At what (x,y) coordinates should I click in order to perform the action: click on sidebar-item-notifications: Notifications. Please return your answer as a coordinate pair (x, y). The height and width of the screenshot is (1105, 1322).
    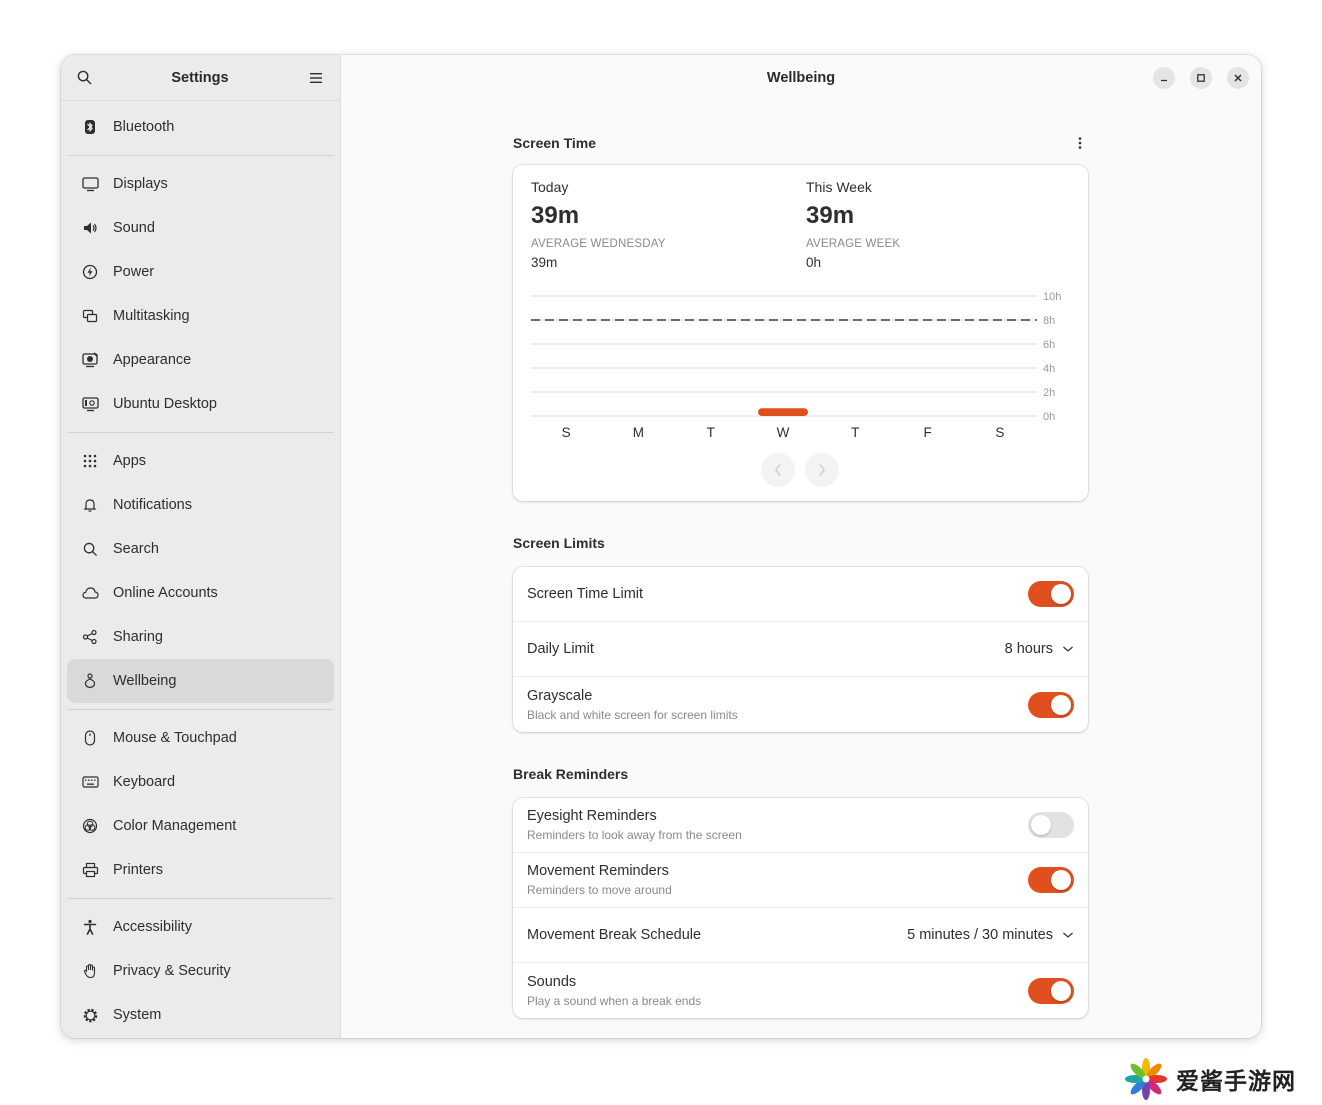
    Looking at the image, I should click on (200, 505).